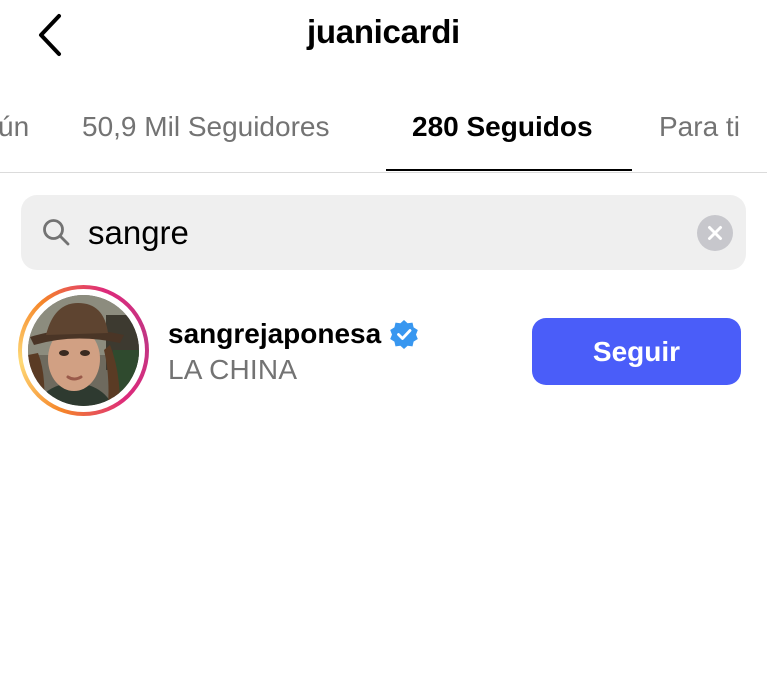 The height and width of the screenshot is (692, 767). I want to click on tab-followers: 50,9 Mil Seguidores, so click(205, 131).